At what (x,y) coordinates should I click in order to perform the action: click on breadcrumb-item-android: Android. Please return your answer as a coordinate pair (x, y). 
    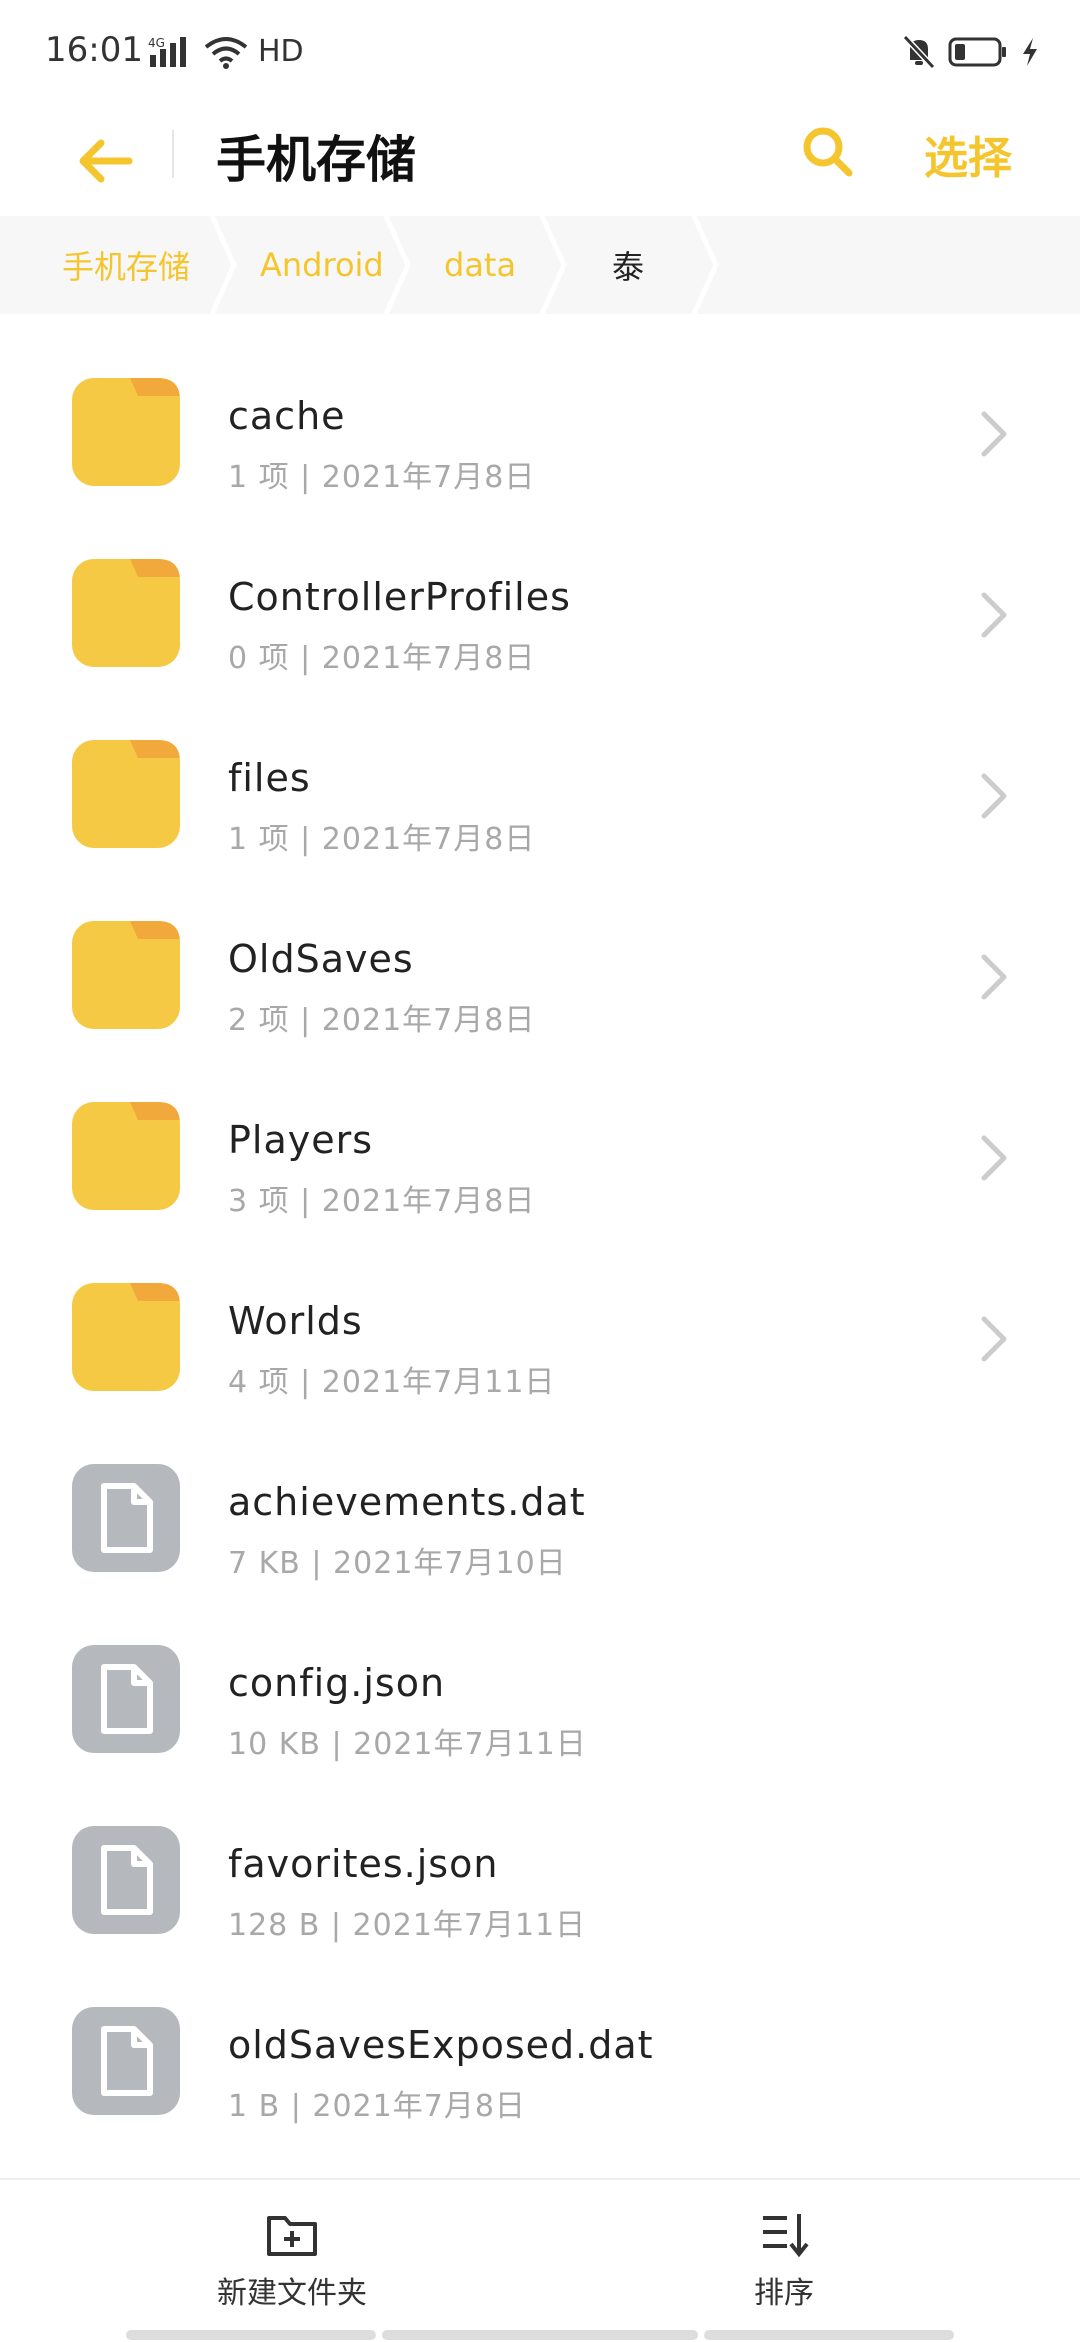
    Looking at the image, I should click on (322, 265).